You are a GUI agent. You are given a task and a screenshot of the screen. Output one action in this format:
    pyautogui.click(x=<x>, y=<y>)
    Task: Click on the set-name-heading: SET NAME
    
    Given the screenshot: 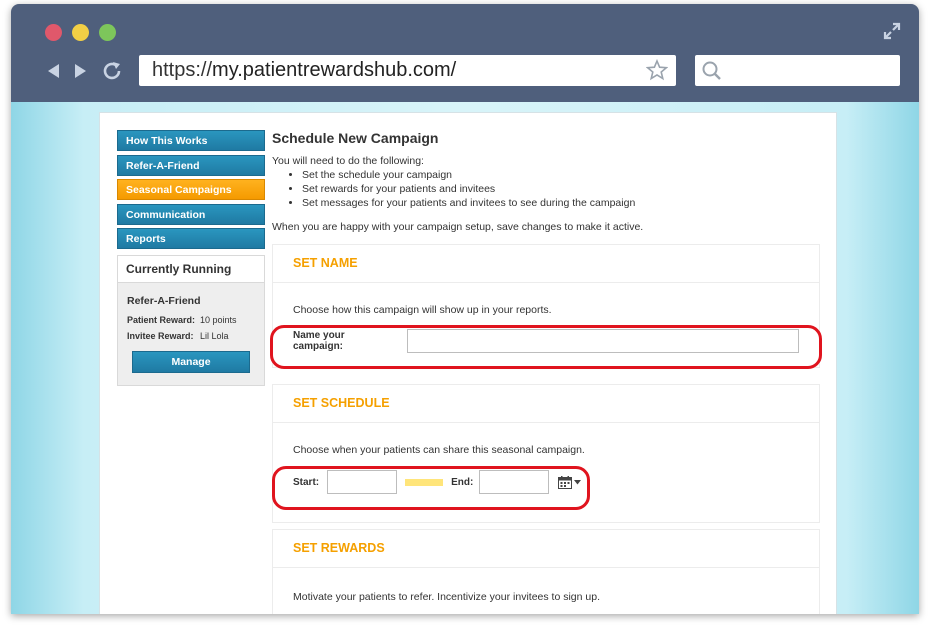 What is the action you would take?
    pyautogui.click(x=546, y=264)
    